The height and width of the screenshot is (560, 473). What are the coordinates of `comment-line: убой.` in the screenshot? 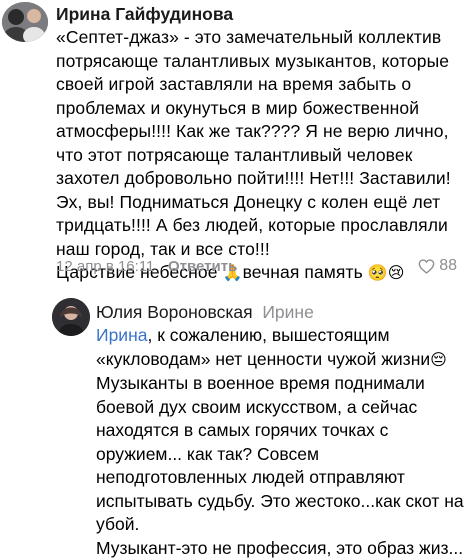 It's located at (284, 525).